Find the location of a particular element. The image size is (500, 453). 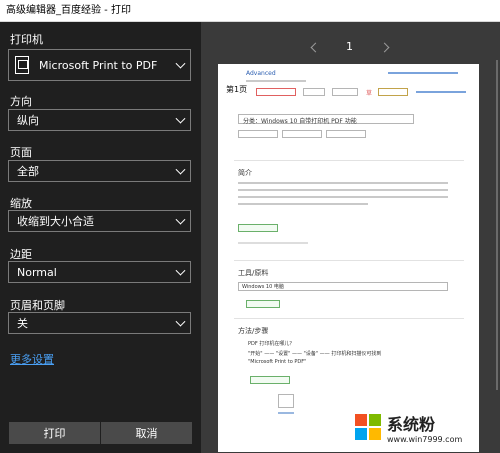

pages-value: 全部 is located at coordinates (28, 171).